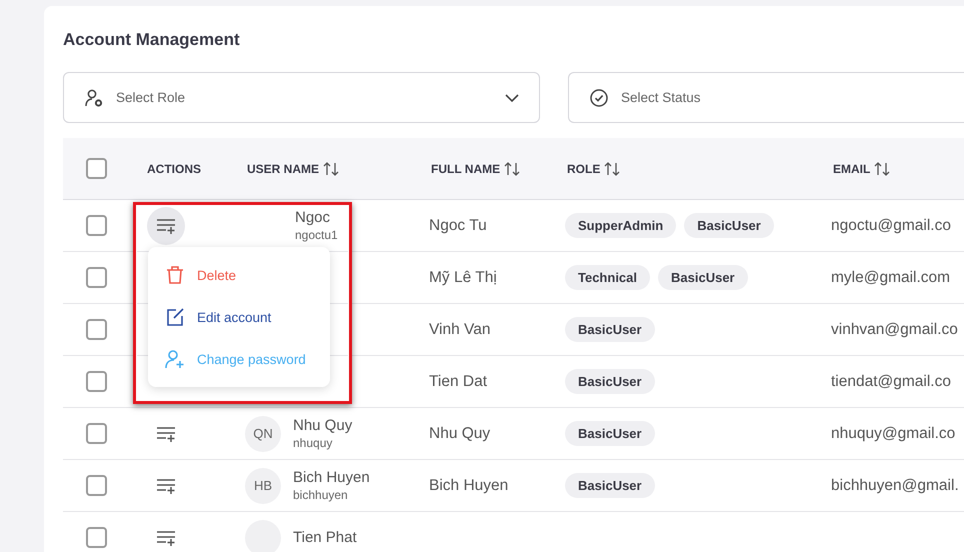 The height and width of the screenshot is (552, 964). I want to click on select-input: Select Role, so click(304, 97).